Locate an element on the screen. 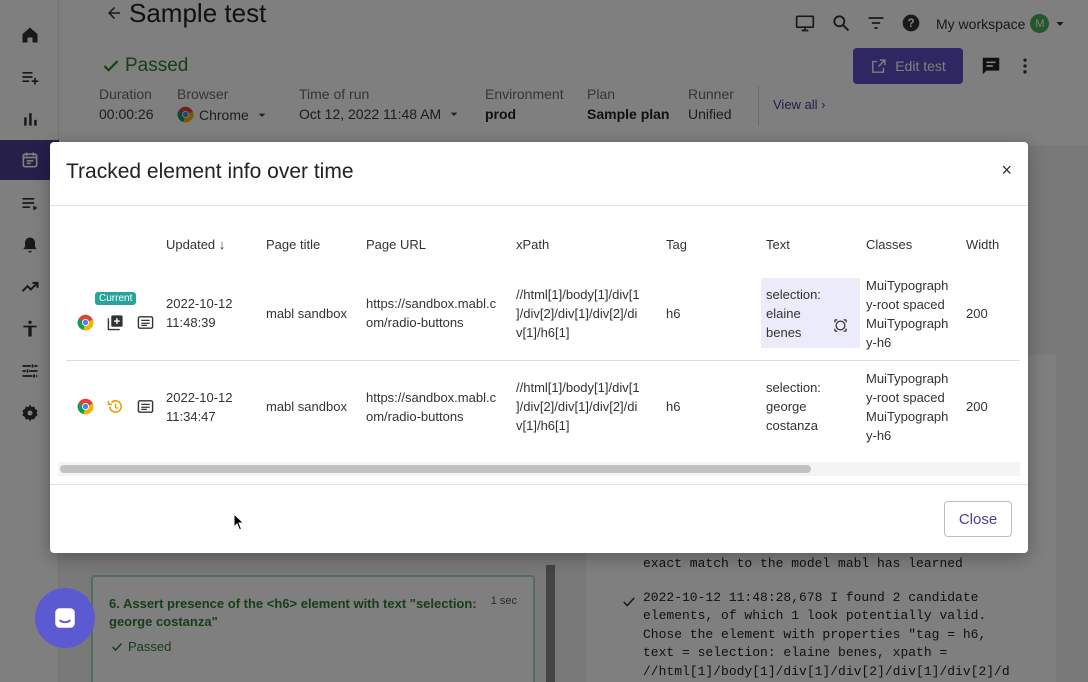 The image size is (1088, 682). cell-updated: 2022-10-12 11:48:39 is located at coordinates (199, 313).